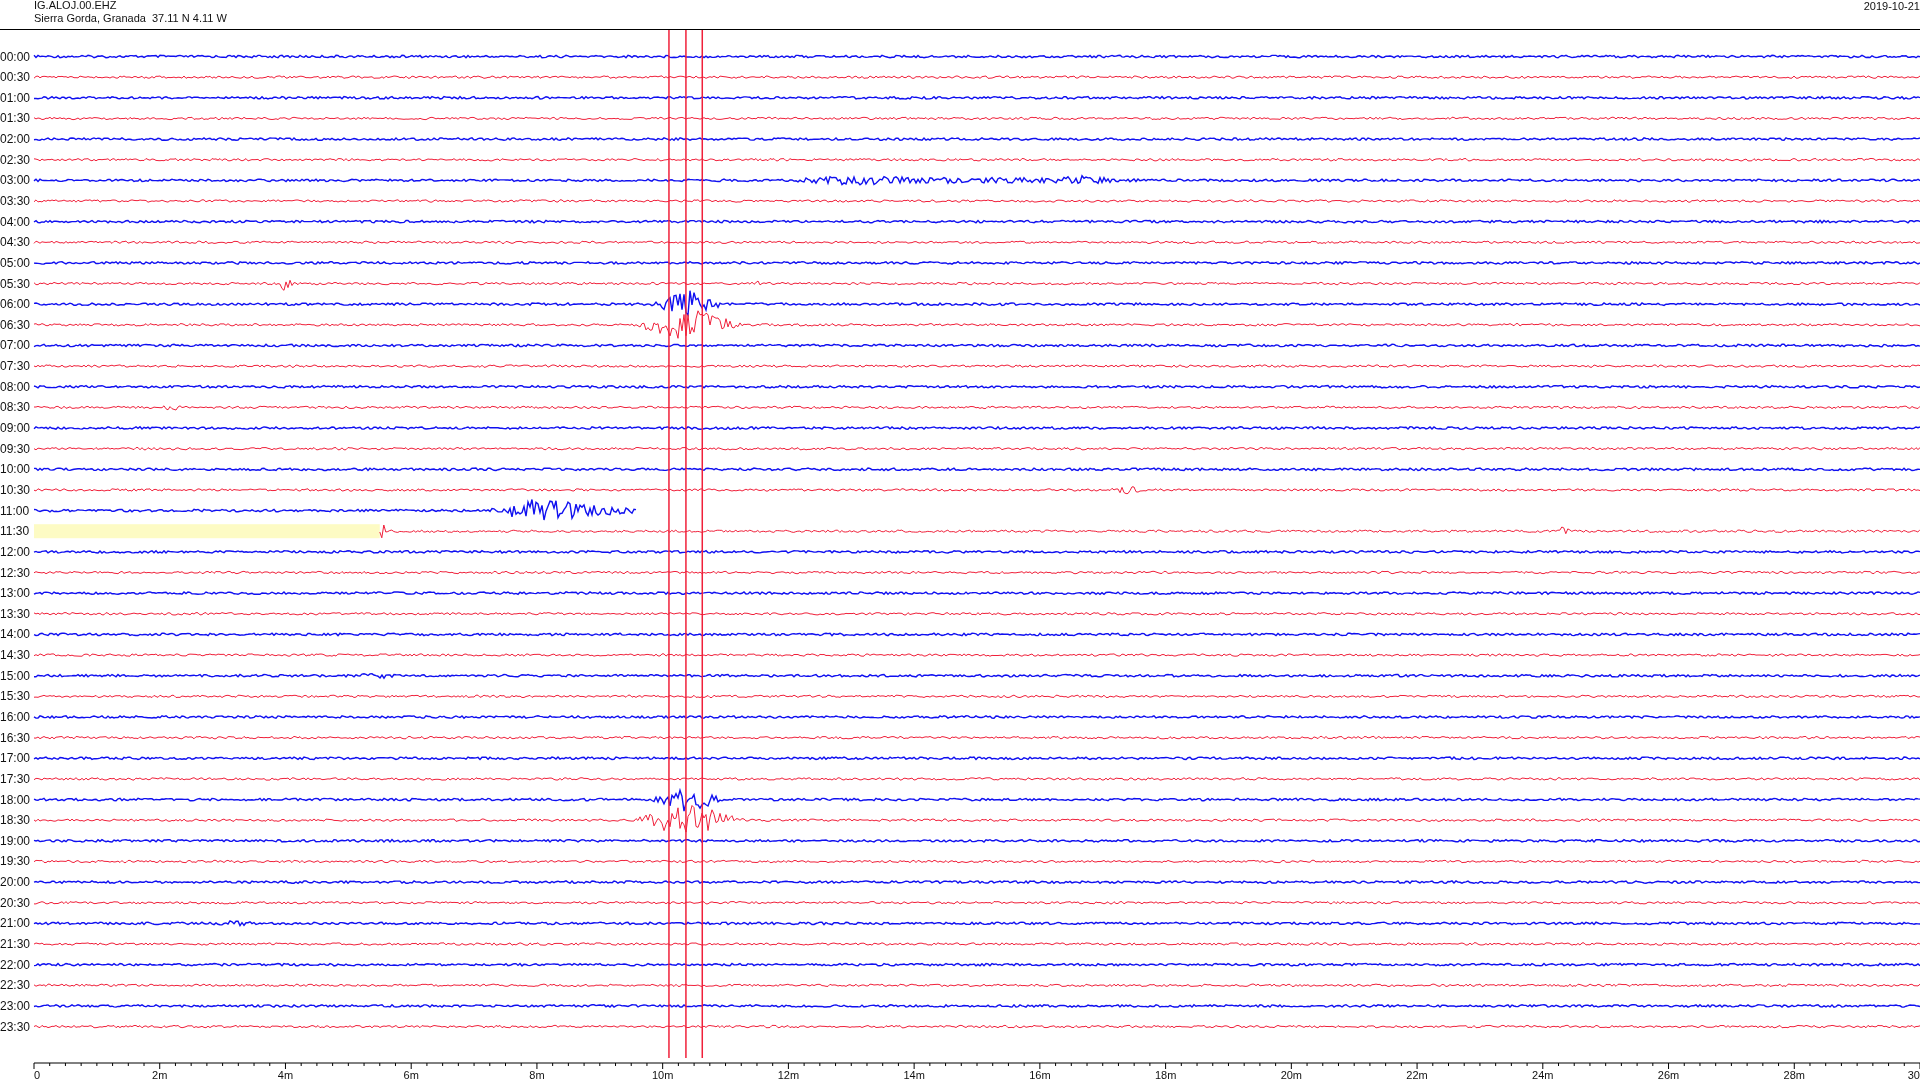 This screenshot has width=1920, height=1080. I want to click on time-label: 10:00, so click(15, 469).